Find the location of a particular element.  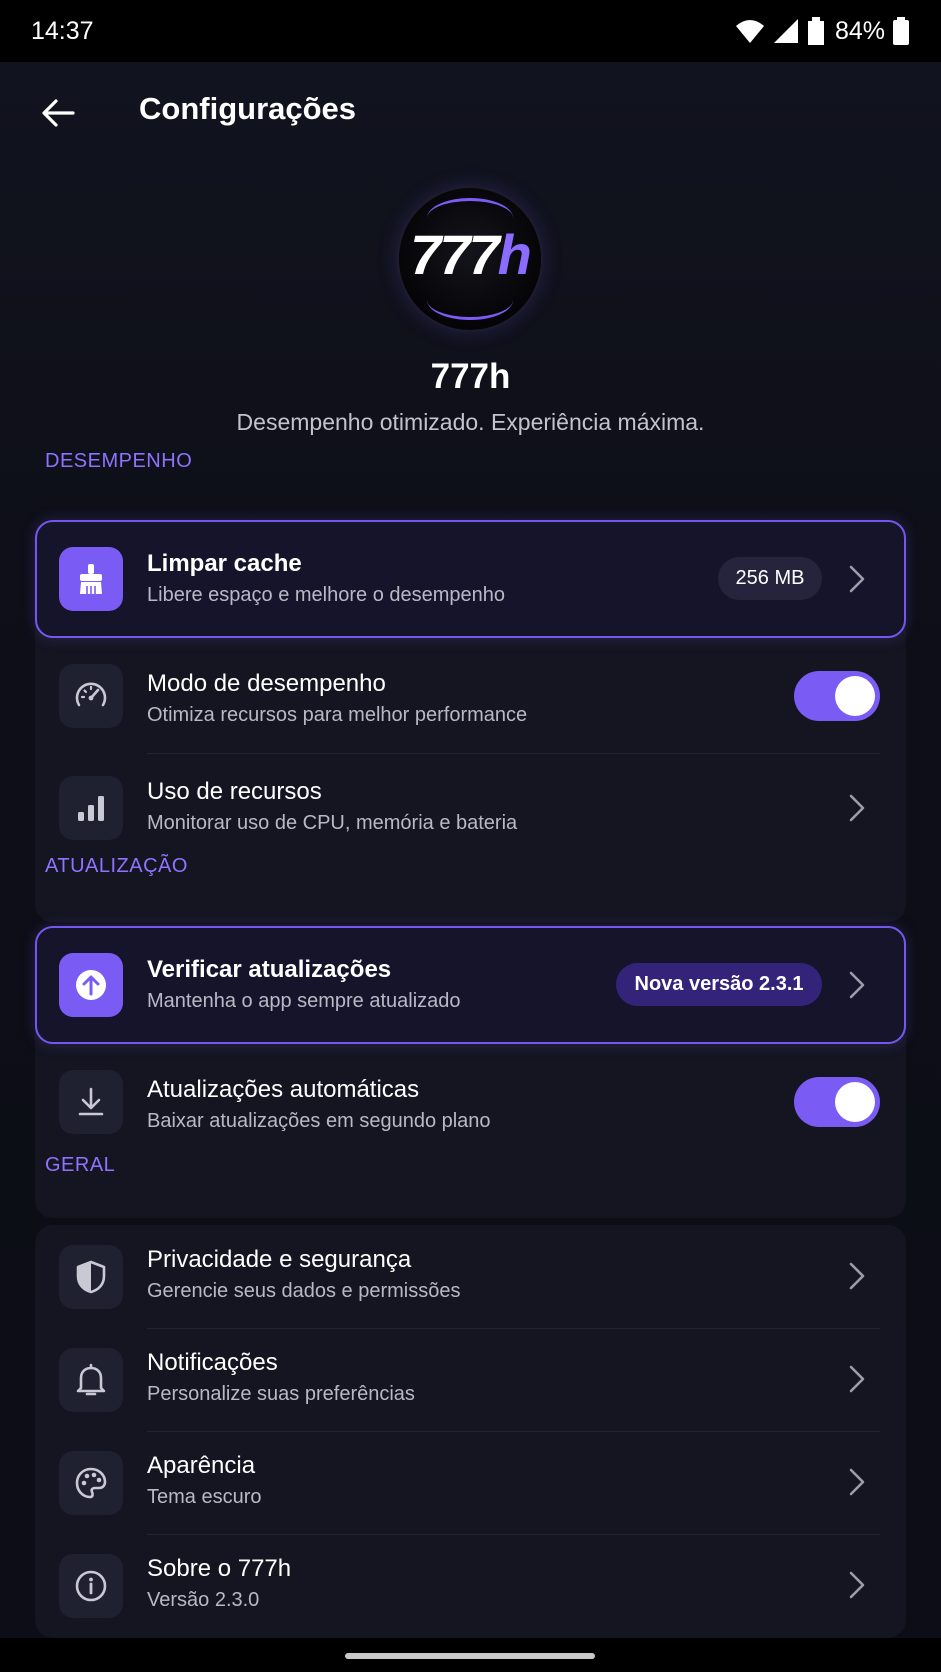

about-icon-box is located at coordinates (91, 1586).